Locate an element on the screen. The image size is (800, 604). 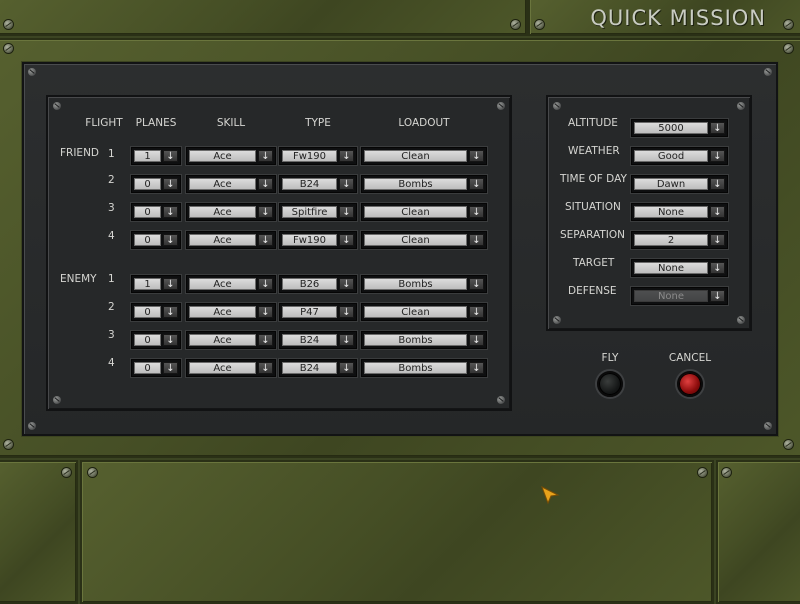
friend-flight-number: 1 is located at coordinates (111, 154).